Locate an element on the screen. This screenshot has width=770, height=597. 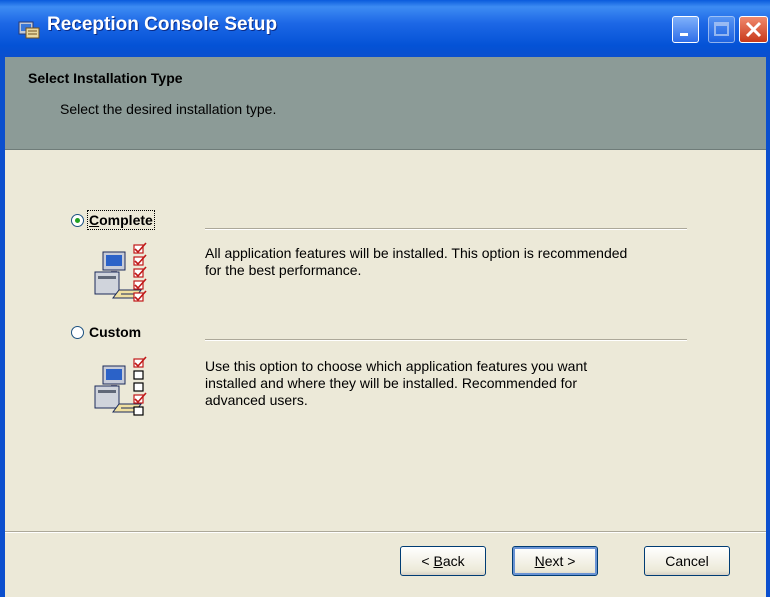
next-button-label: ext > is located at coordinates (560, 561).